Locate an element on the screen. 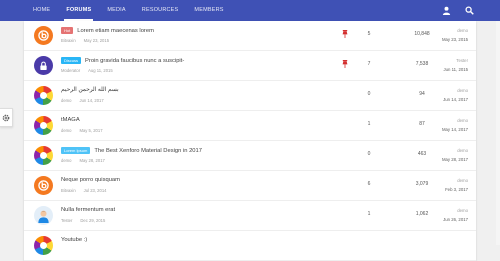  thread-meta: Tester Dec 29, 2015 is located at coordinates (83, 220).